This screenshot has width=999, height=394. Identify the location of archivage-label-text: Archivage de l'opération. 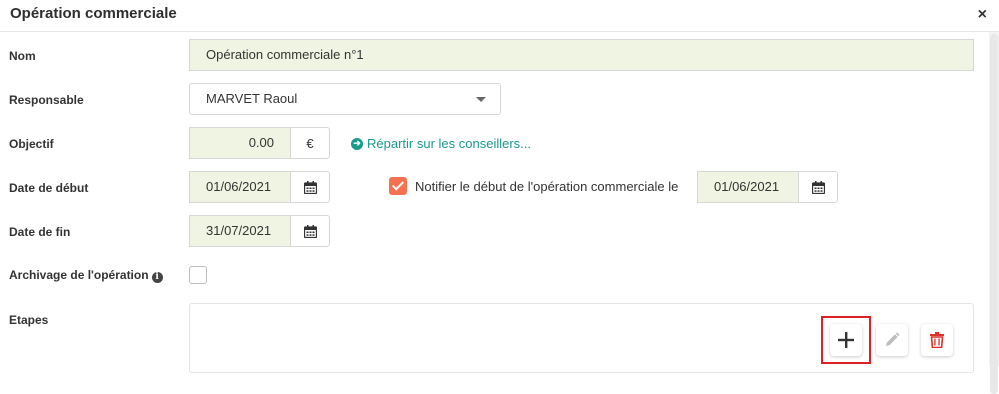
(79, 275).